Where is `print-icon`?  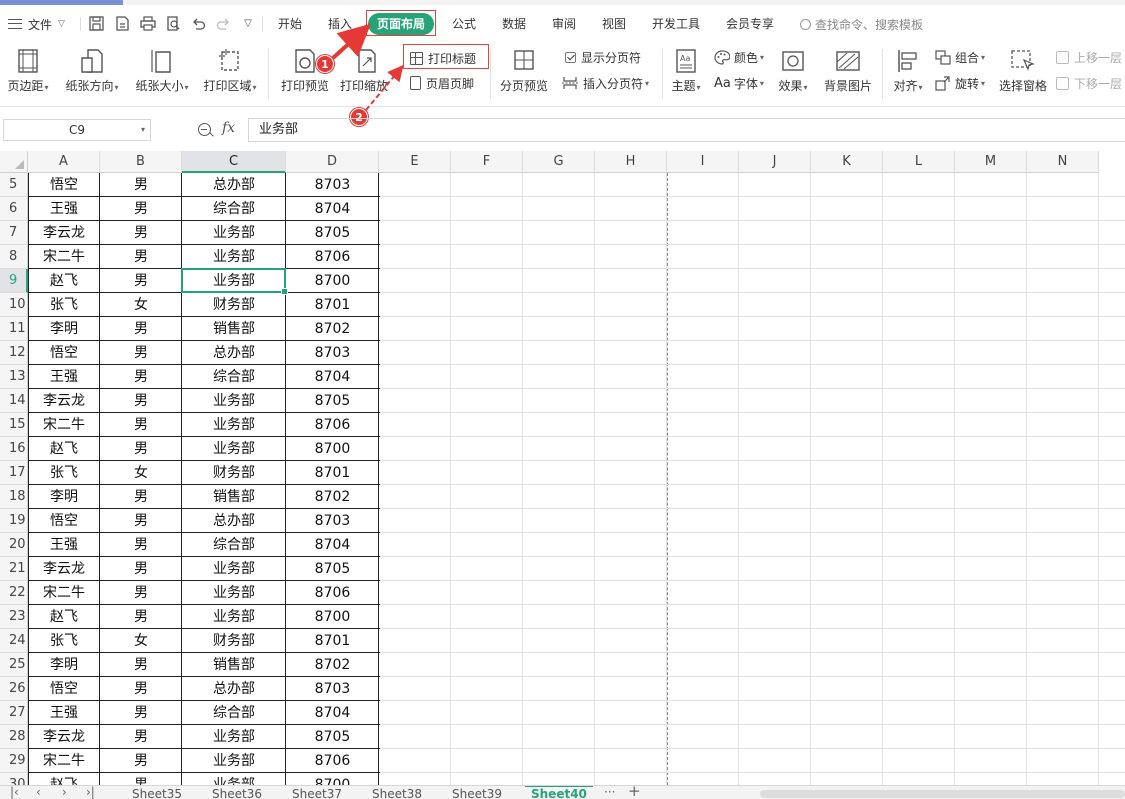 print-icon is located at coordinates (148, 23).